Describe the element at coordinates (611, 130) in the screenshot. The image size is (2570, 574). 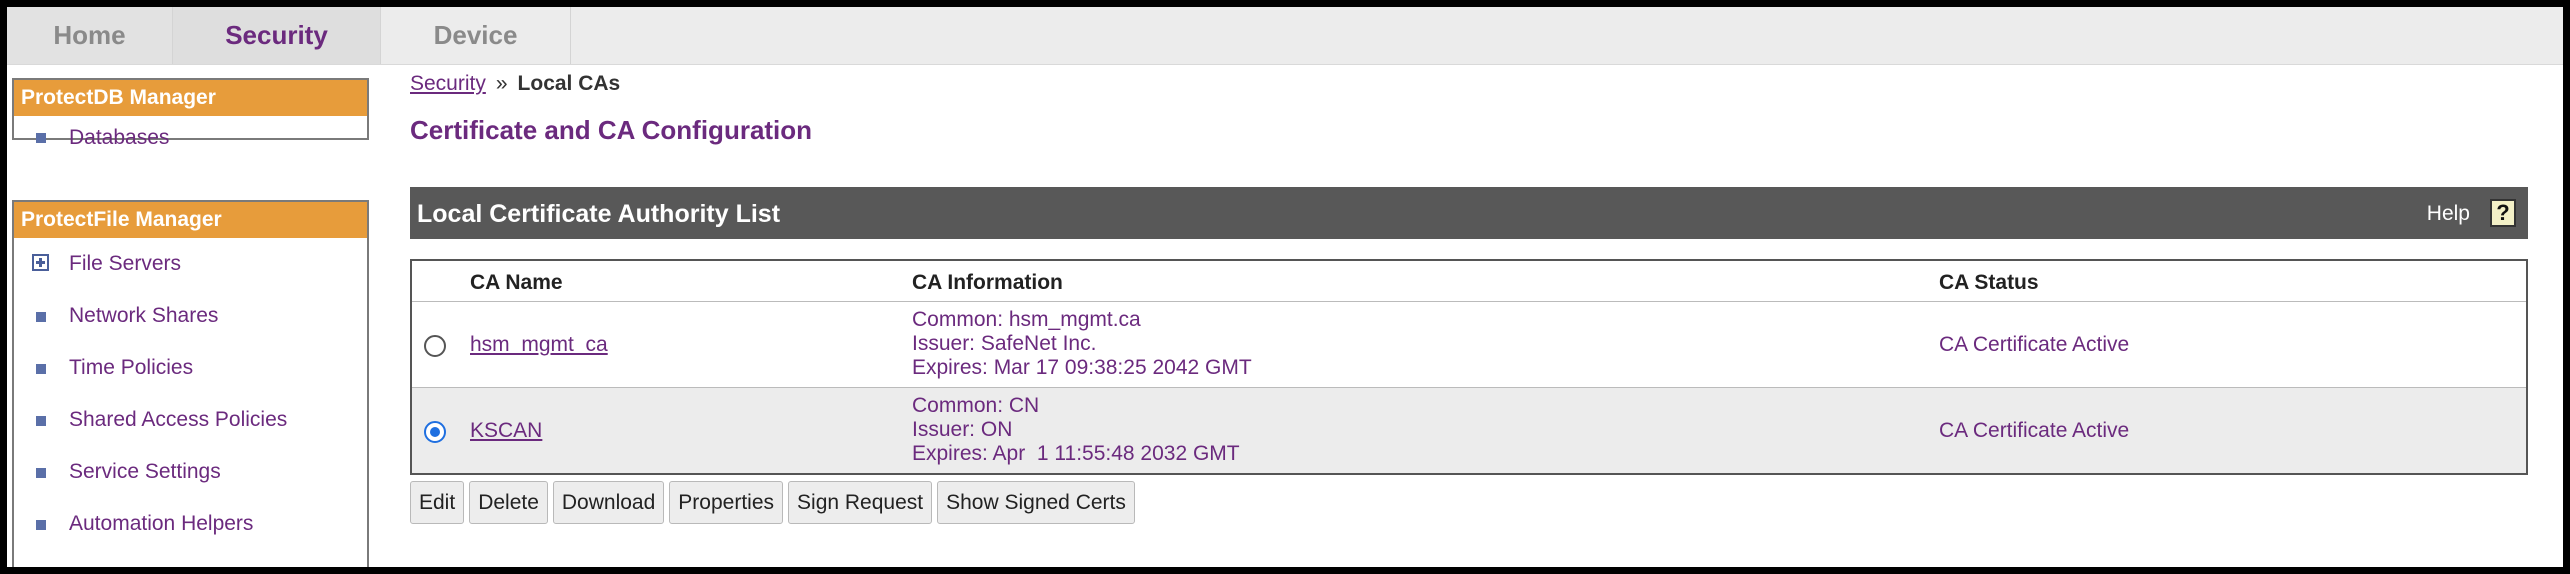
I see `page-title: Certificate and CA Configuration` at that location.